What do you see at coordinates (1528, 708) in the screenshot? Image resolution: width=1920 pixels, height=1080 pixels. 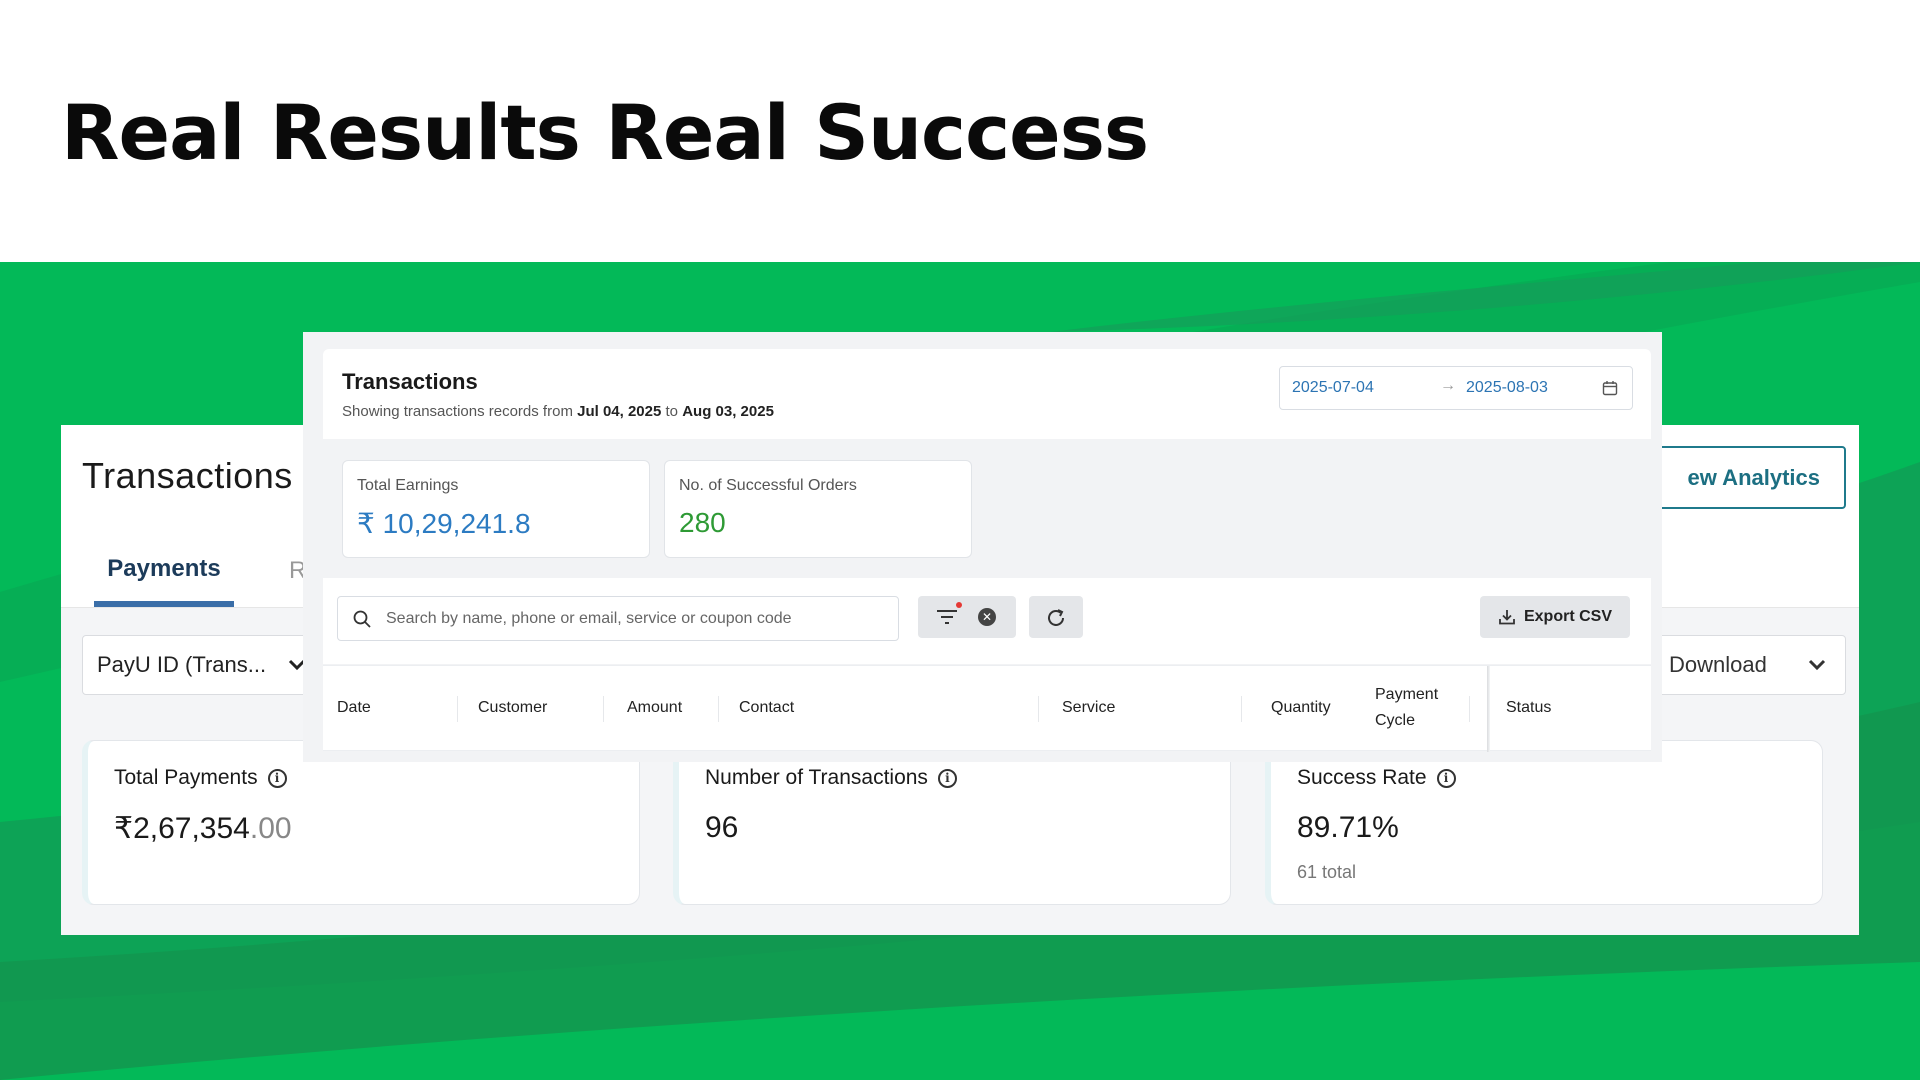 I see `column-header-status: Status` at bounding box center [1528, 708].